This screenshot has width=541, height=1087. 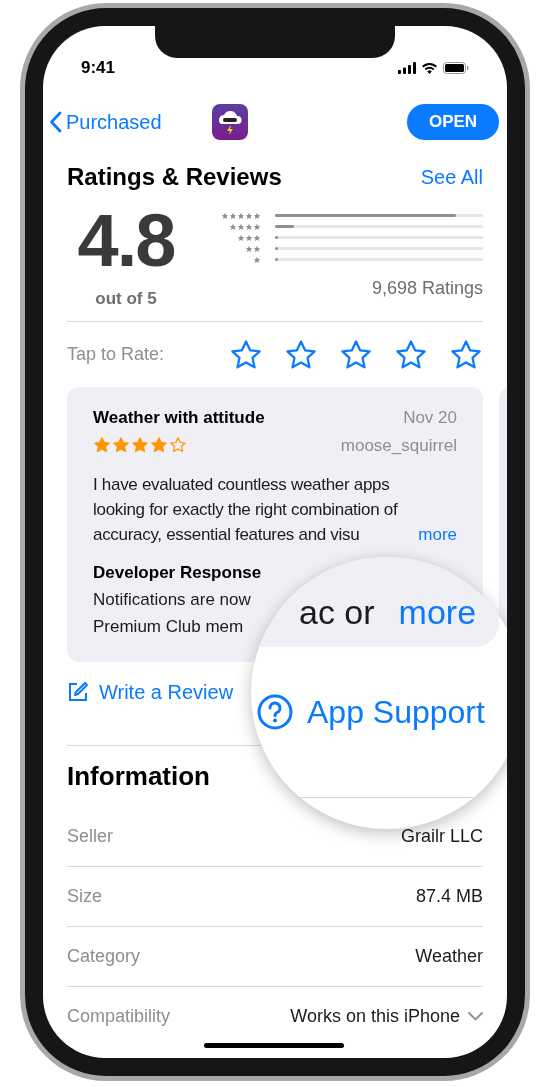 I want to click on help-icon, so click(x=275, y=712).